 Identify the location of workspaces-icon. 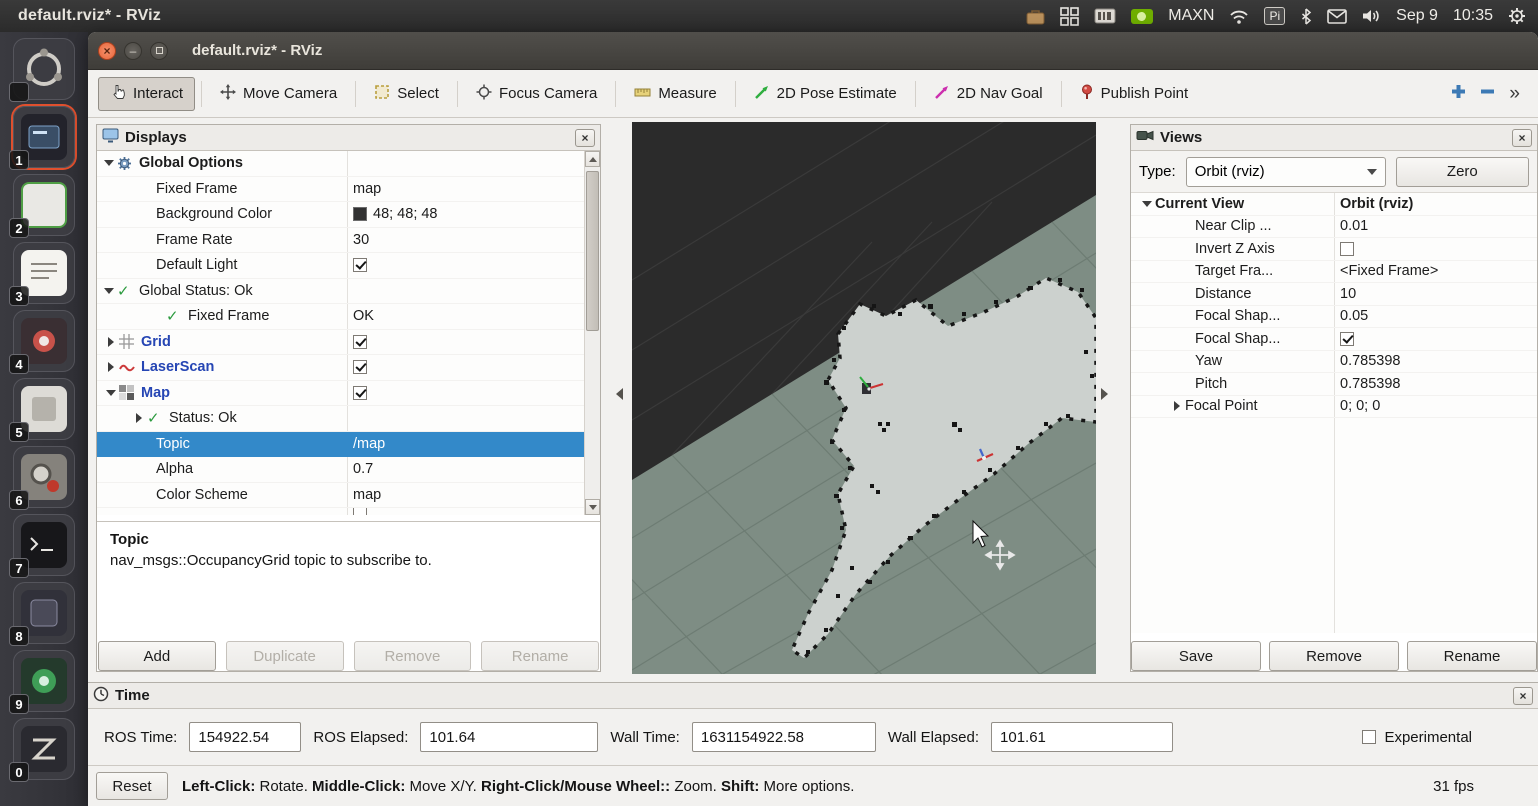
(1070, 16).